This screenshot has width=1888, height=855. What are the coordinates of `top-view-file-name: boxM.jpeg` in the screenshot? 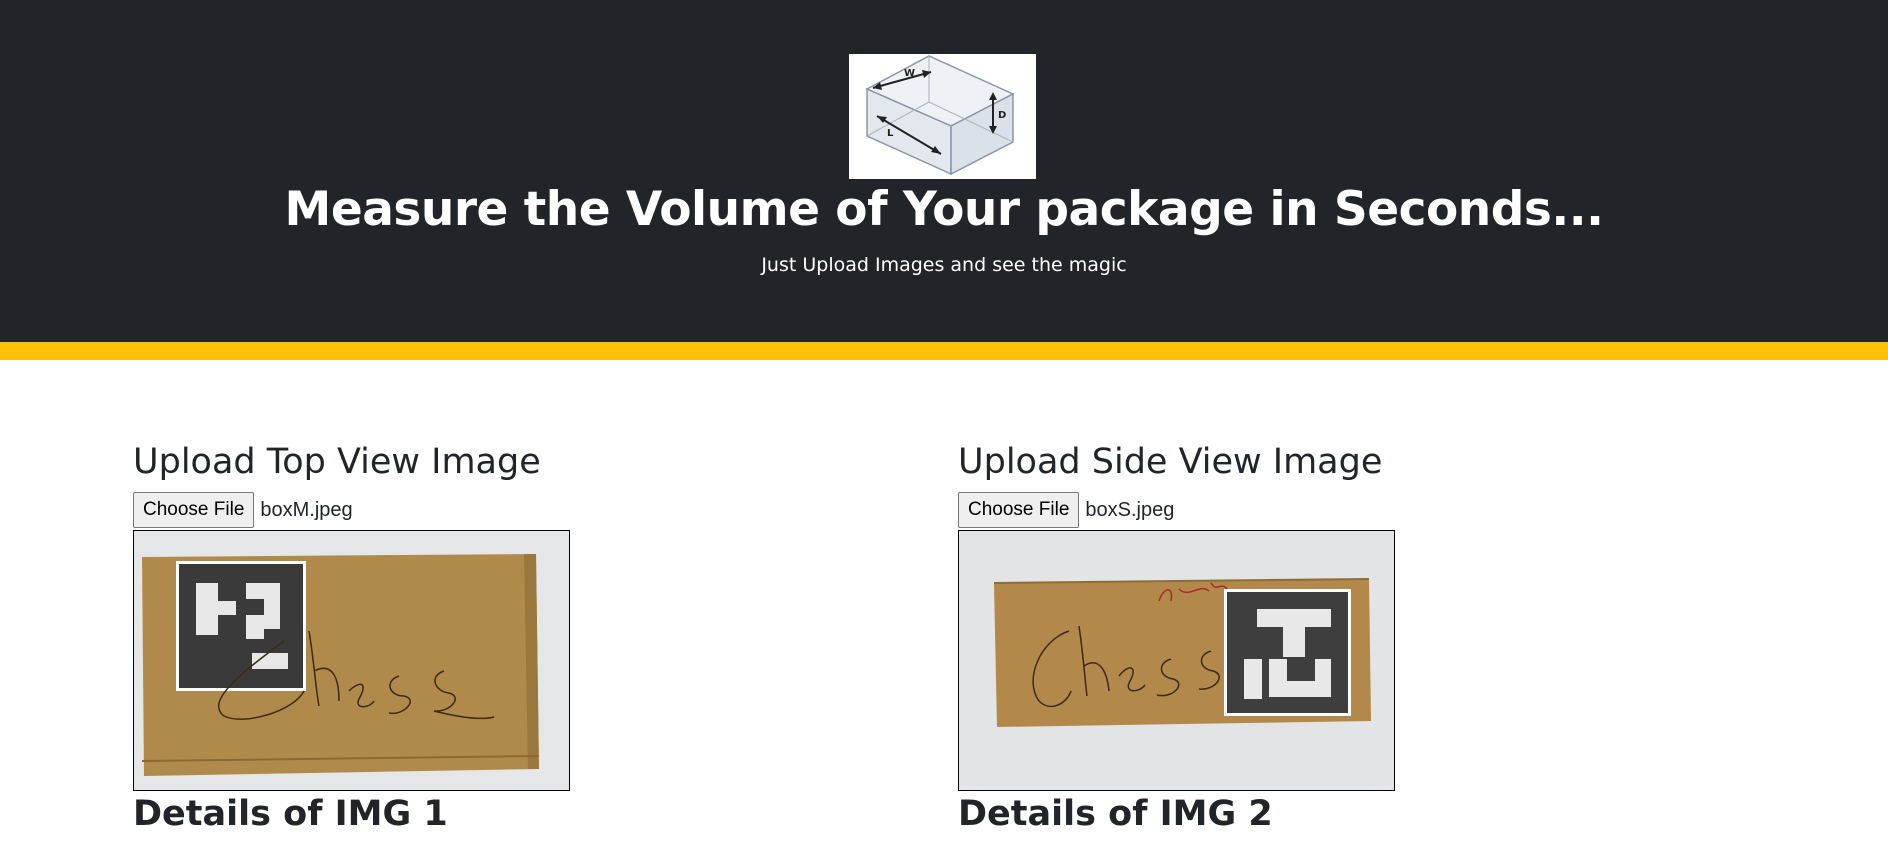 It's located at (306, 509).